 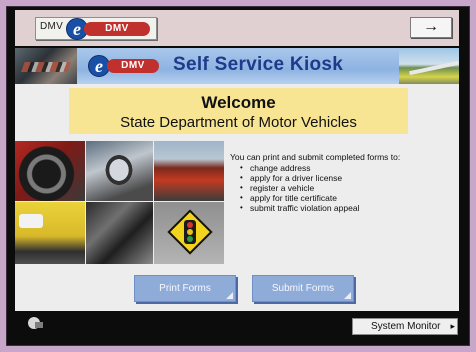 I want to click on header-banner: e DMV Self Service Kiosk, so click(x=237, y=66).